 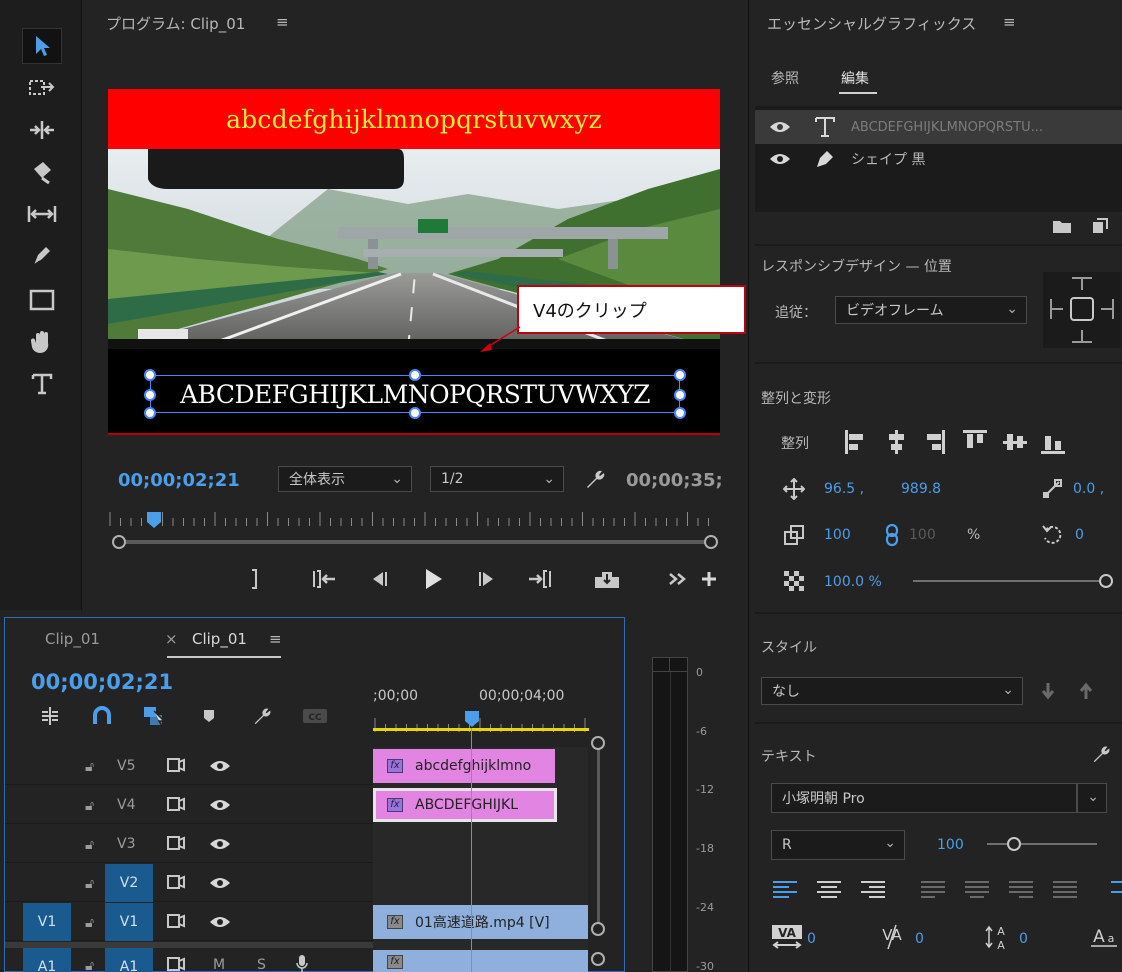 I want to click on font-family-dropdown-toggle: ⌄, so click(x=1092, y=798).